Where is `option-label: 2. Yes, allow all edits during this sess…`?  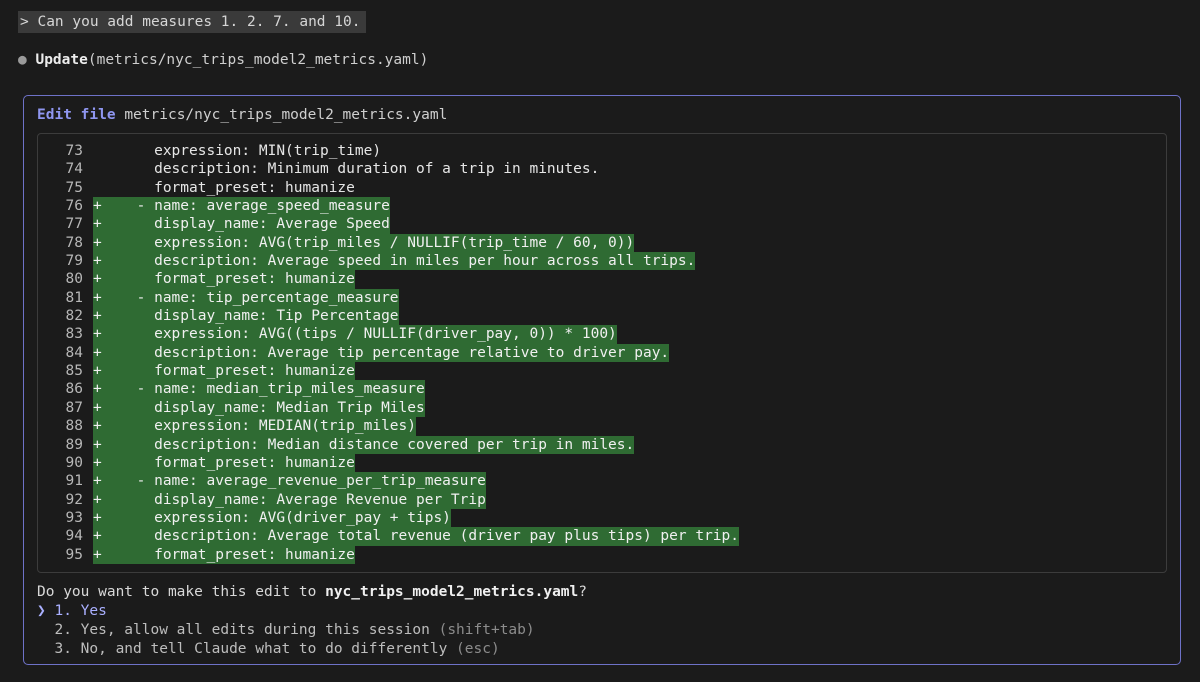 option-label: 2. Yes, allow all edits during this sess… is located at coordinates (242, 630).